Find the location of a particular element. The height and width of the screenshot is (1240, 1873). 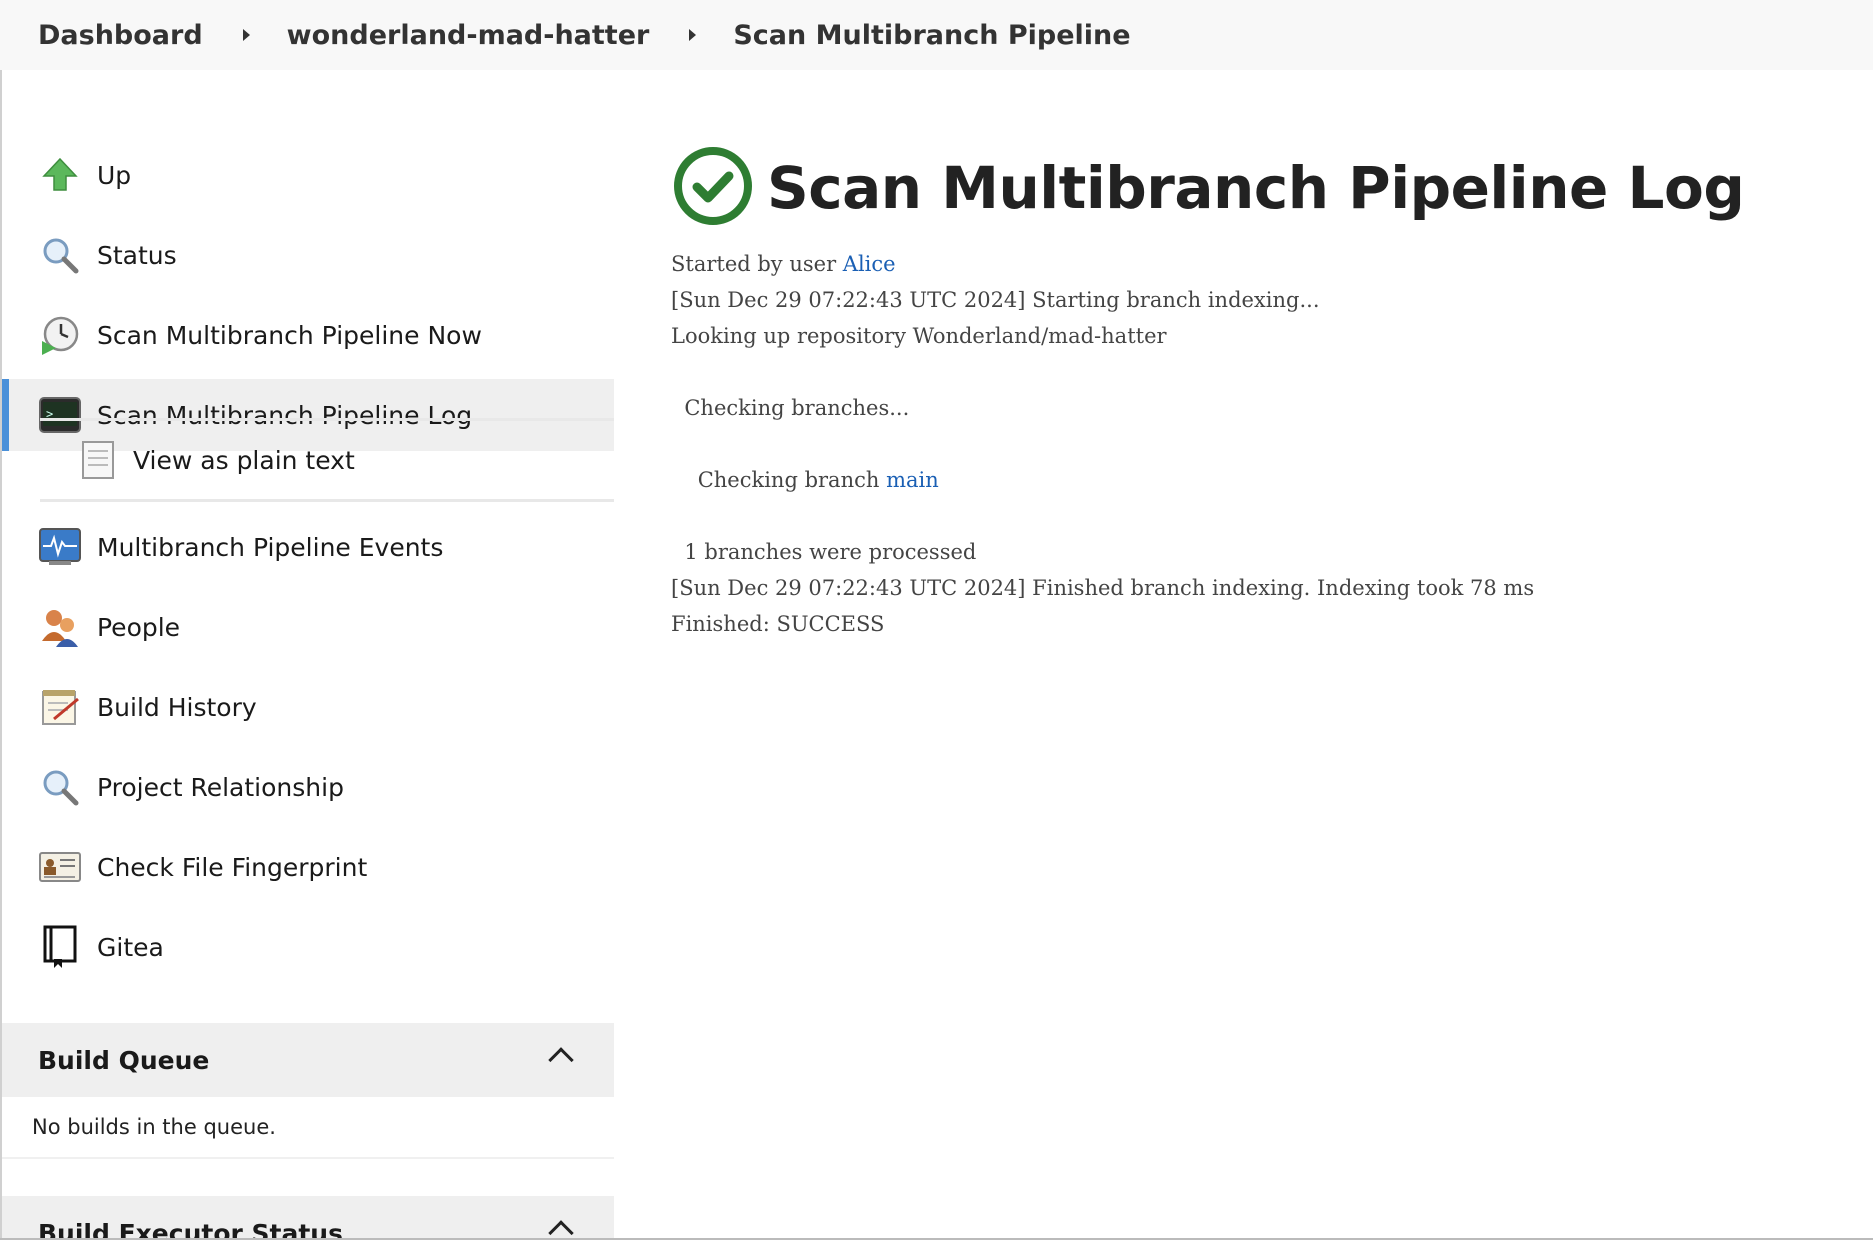

breadcrumb-dashboard: Dashboard is located at coordinates (120, 35).